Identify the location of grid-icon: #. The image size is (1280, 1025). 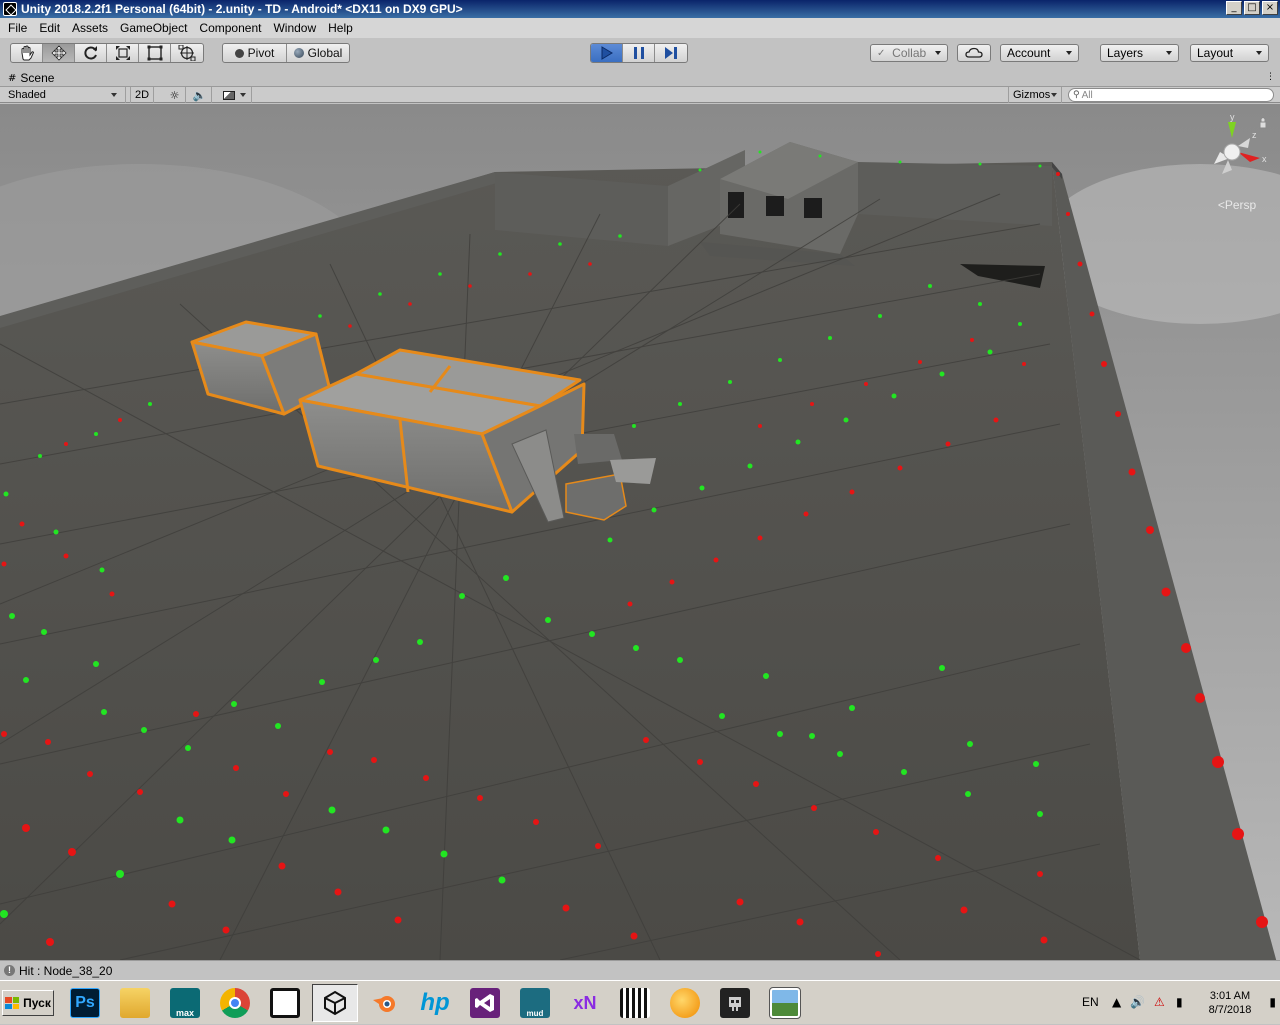
(12, 78).